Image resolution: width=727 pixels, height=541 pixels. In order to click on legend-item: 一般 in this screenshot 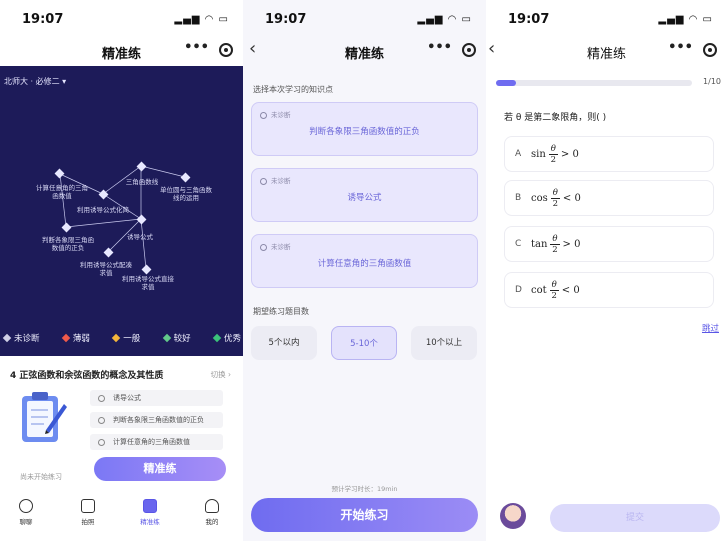, I will do `click(125, 340)`.